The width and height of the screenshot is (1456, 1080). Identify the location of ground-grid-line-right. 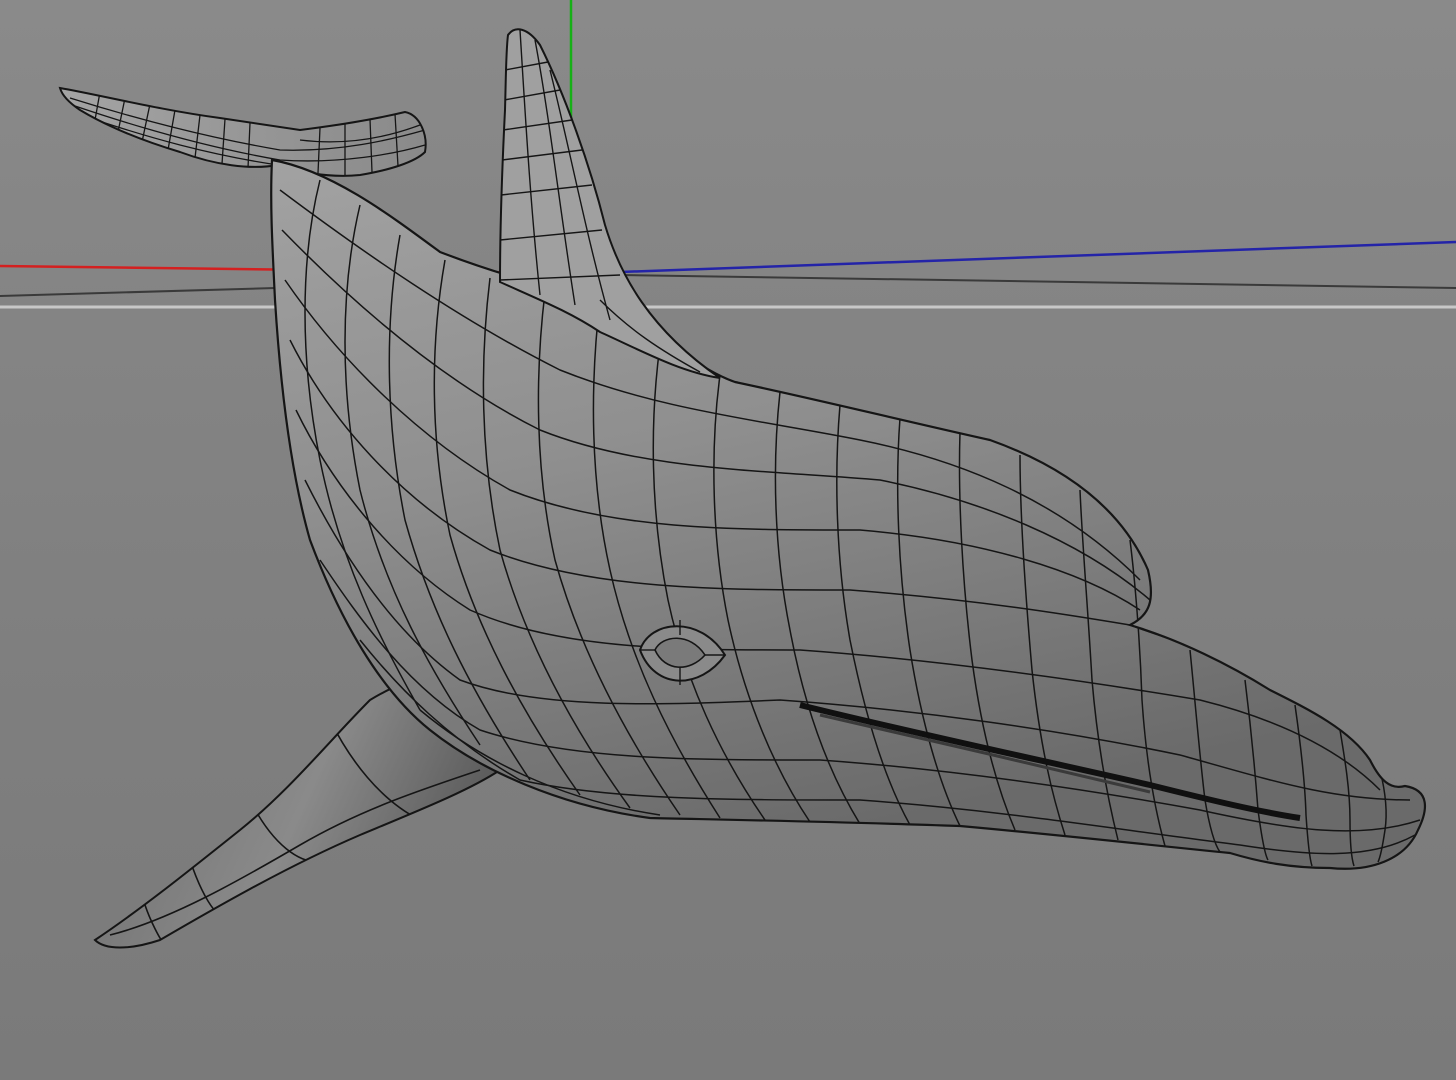
(1037, 281).